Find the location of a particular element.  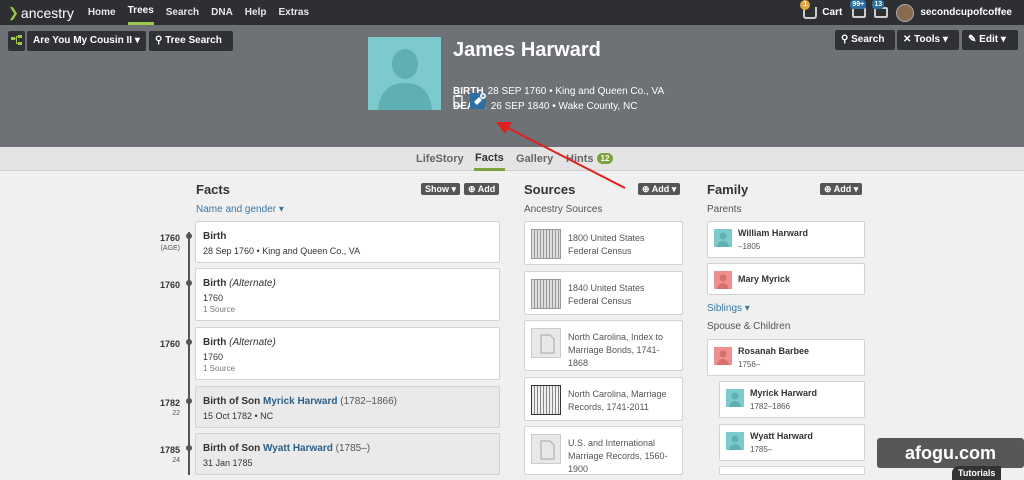

red-arrow-annotation is located at coordinates (561, 155).